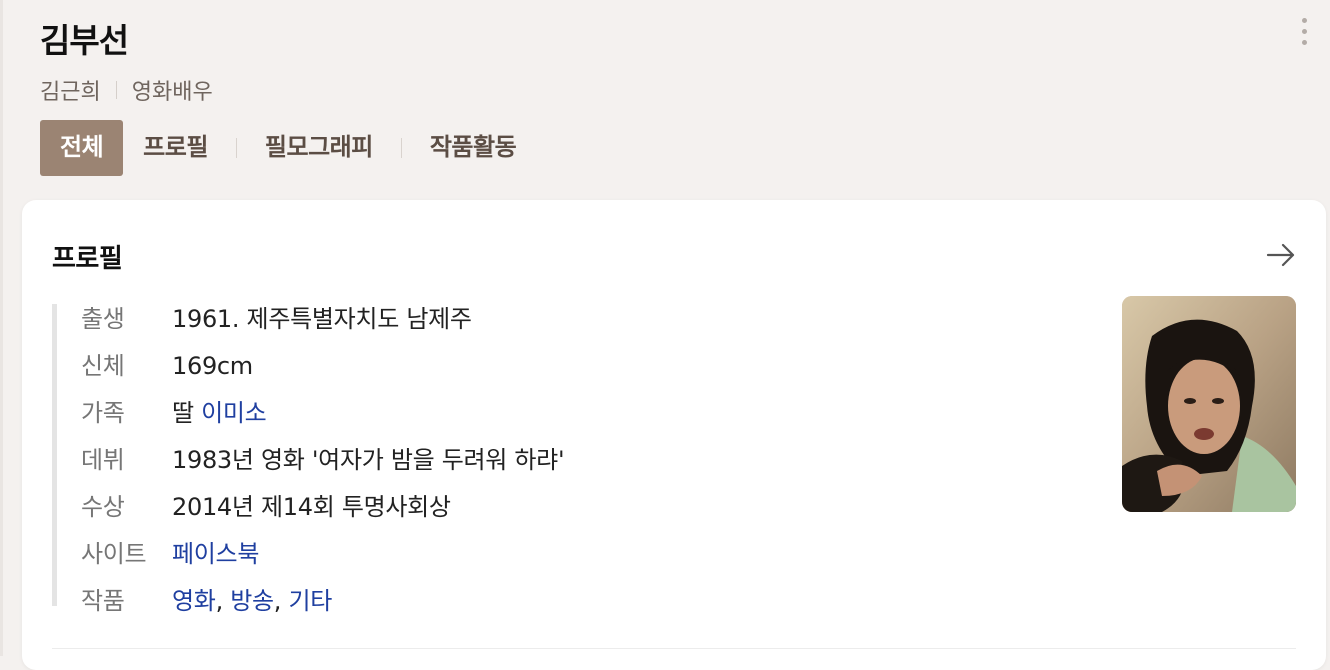 The height and width of the screenshot is (670, 1330). What do you see at coordinates (103, 413) in the screenshot?
I see `info-label: 가족` at bounding box center [103, 413].